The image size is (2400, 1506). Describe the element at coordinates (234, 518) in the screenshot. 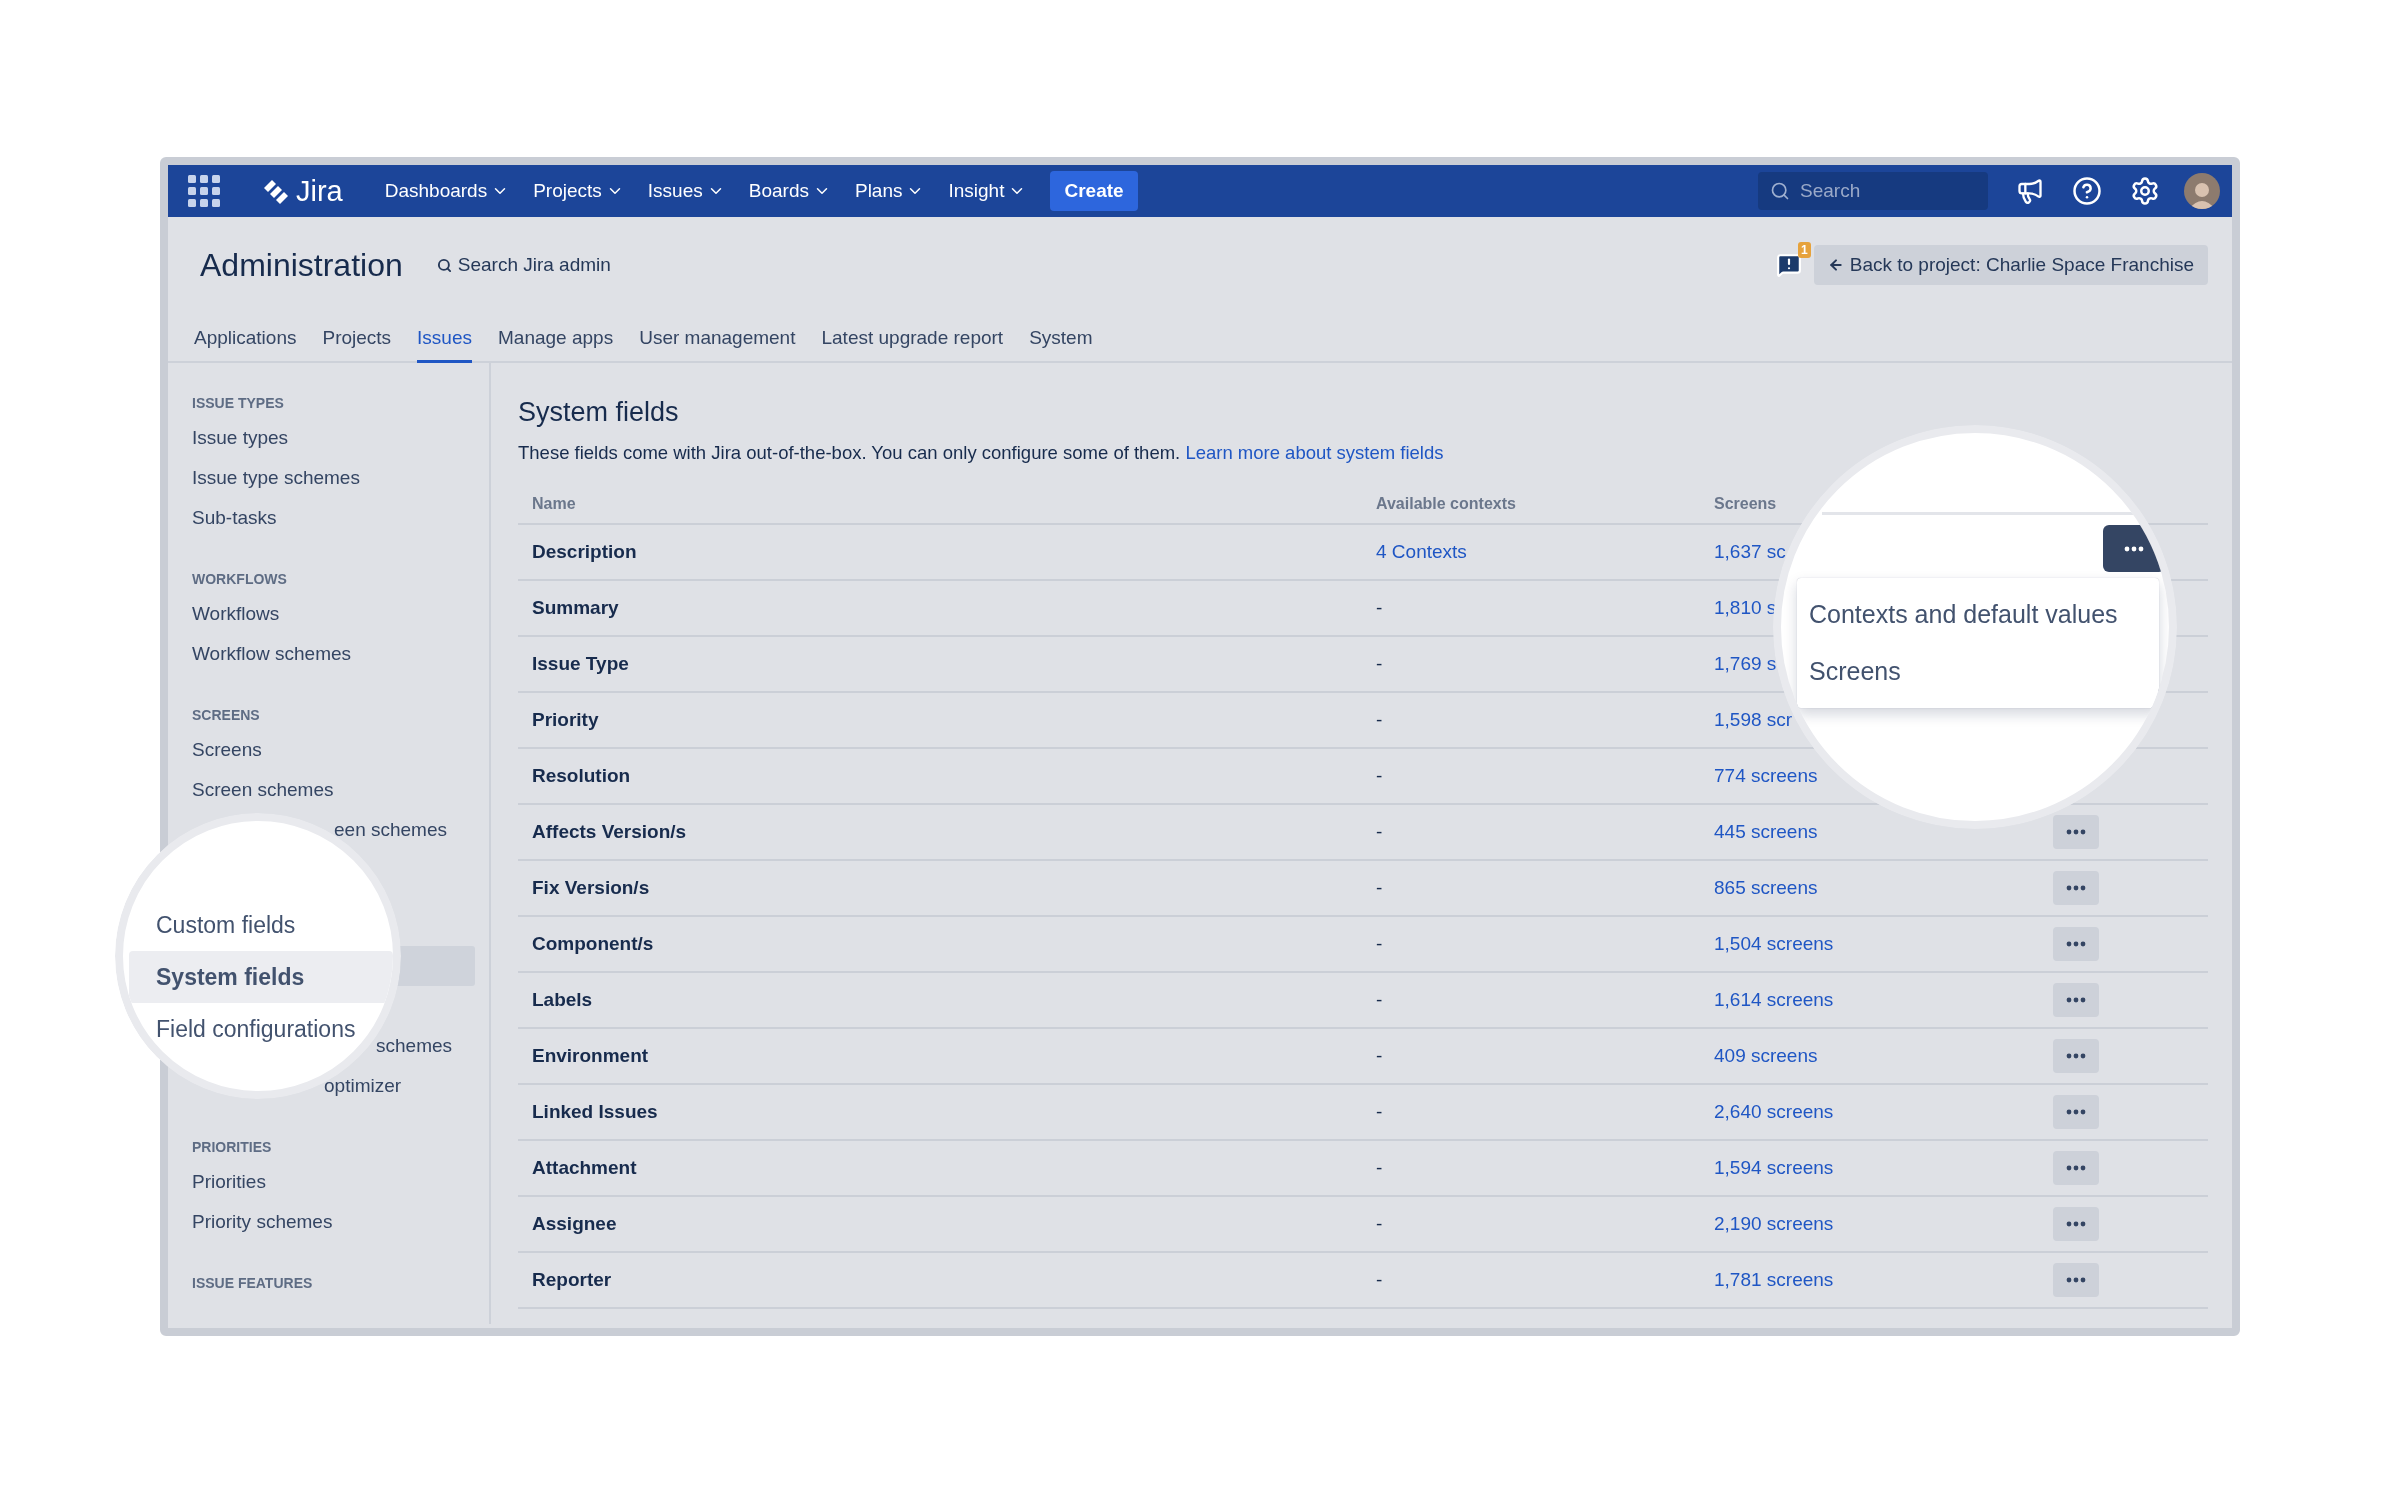

I see `sidebar-item: Sub-tasks` at that location.